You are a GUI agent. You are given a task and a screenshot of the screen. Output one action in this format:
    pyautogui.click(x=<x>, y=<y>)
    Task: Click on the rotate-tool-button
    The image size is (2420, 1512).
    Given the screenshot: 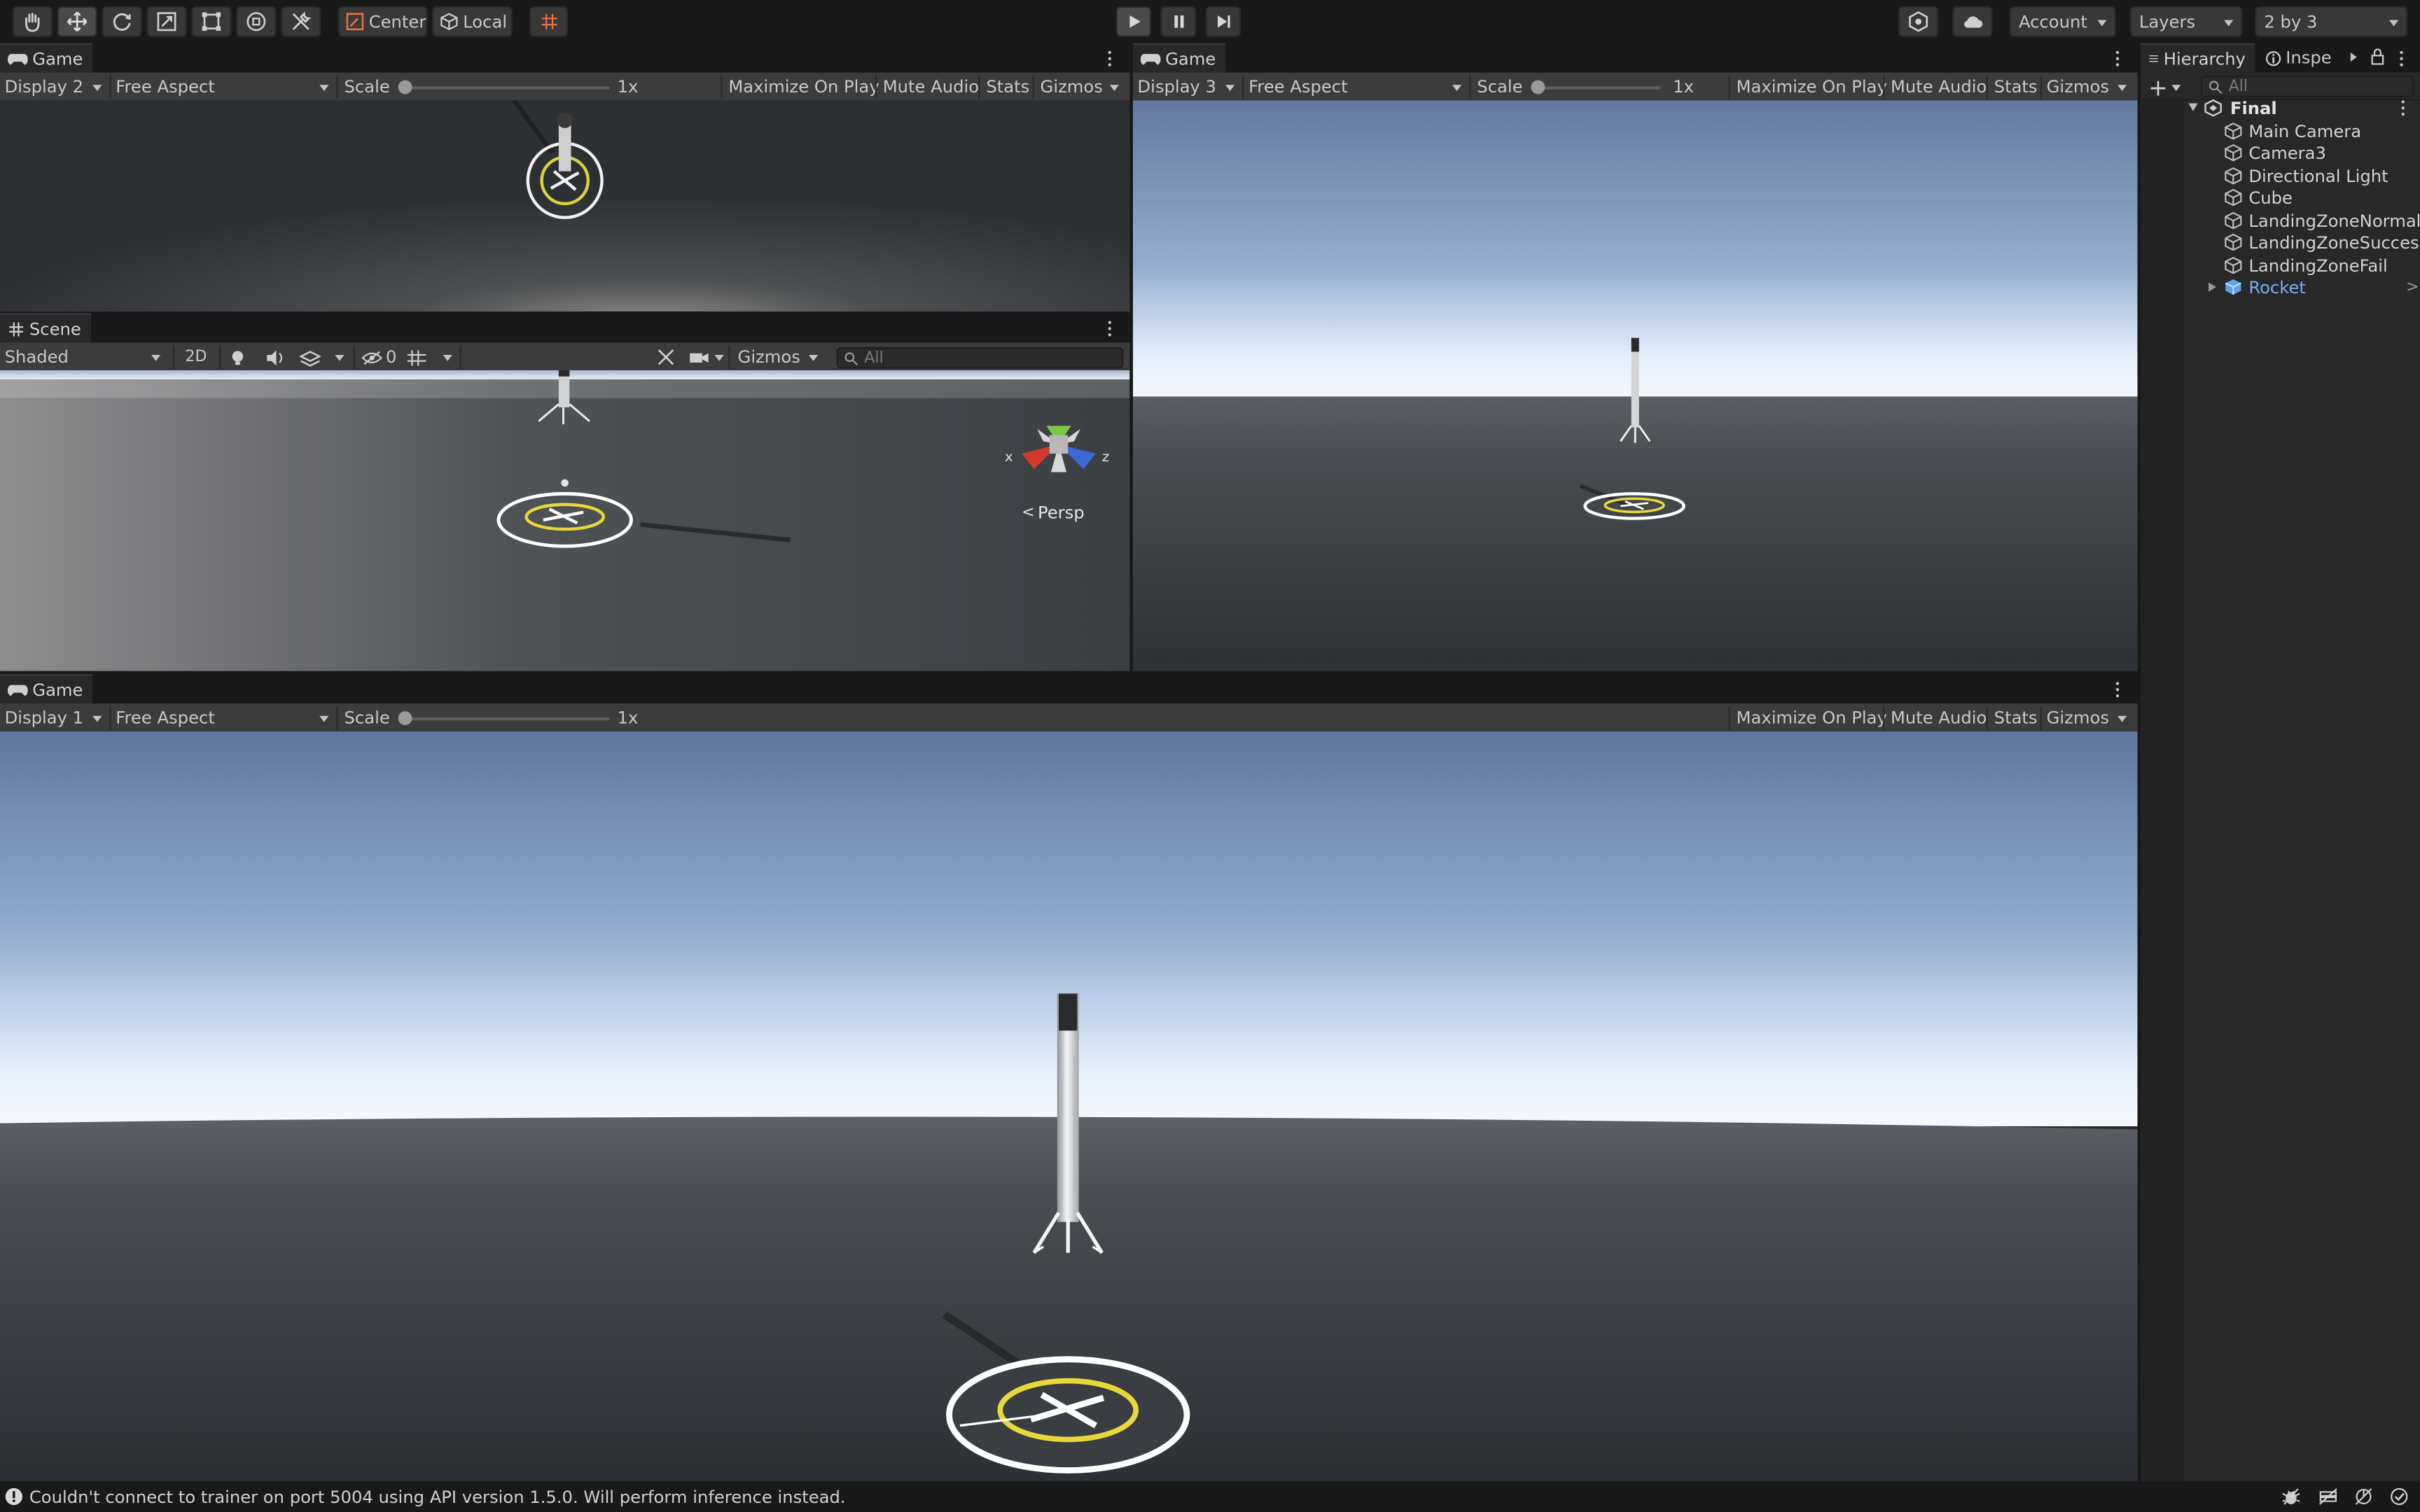 What is the action you would take?
    pyautogui.click(x=122, y=21)
    